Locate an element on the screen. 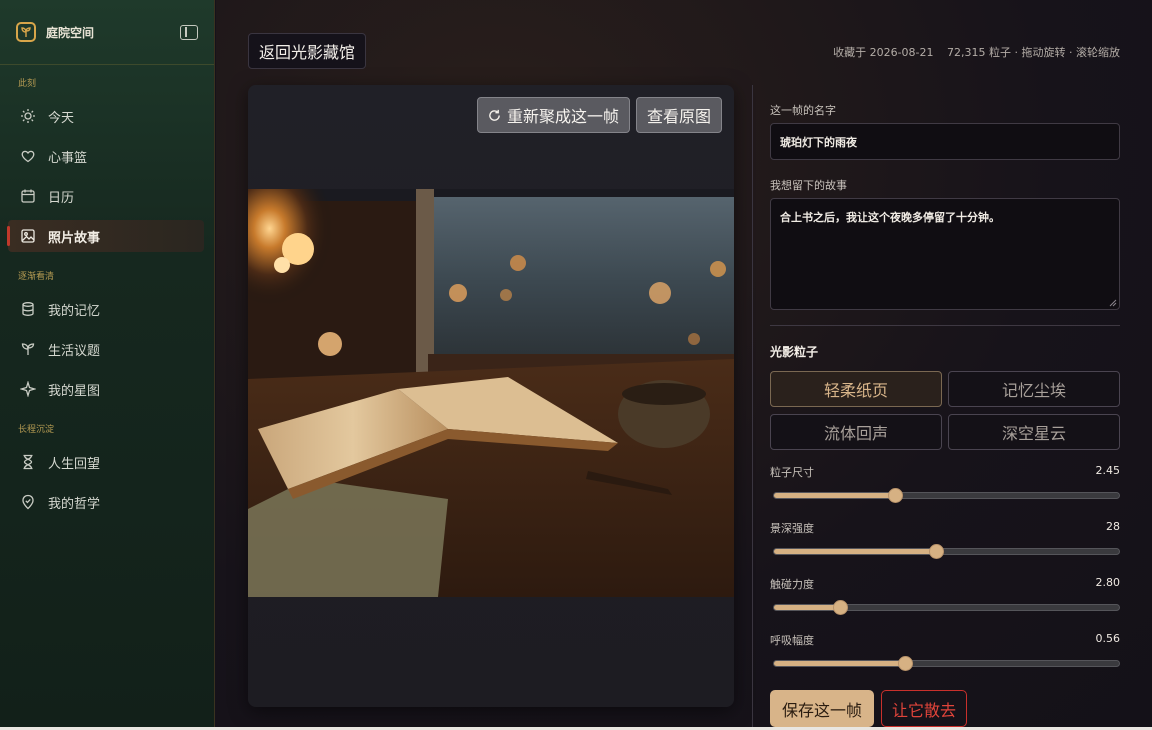  badge-check-icon is located at coordinates (28, 502).